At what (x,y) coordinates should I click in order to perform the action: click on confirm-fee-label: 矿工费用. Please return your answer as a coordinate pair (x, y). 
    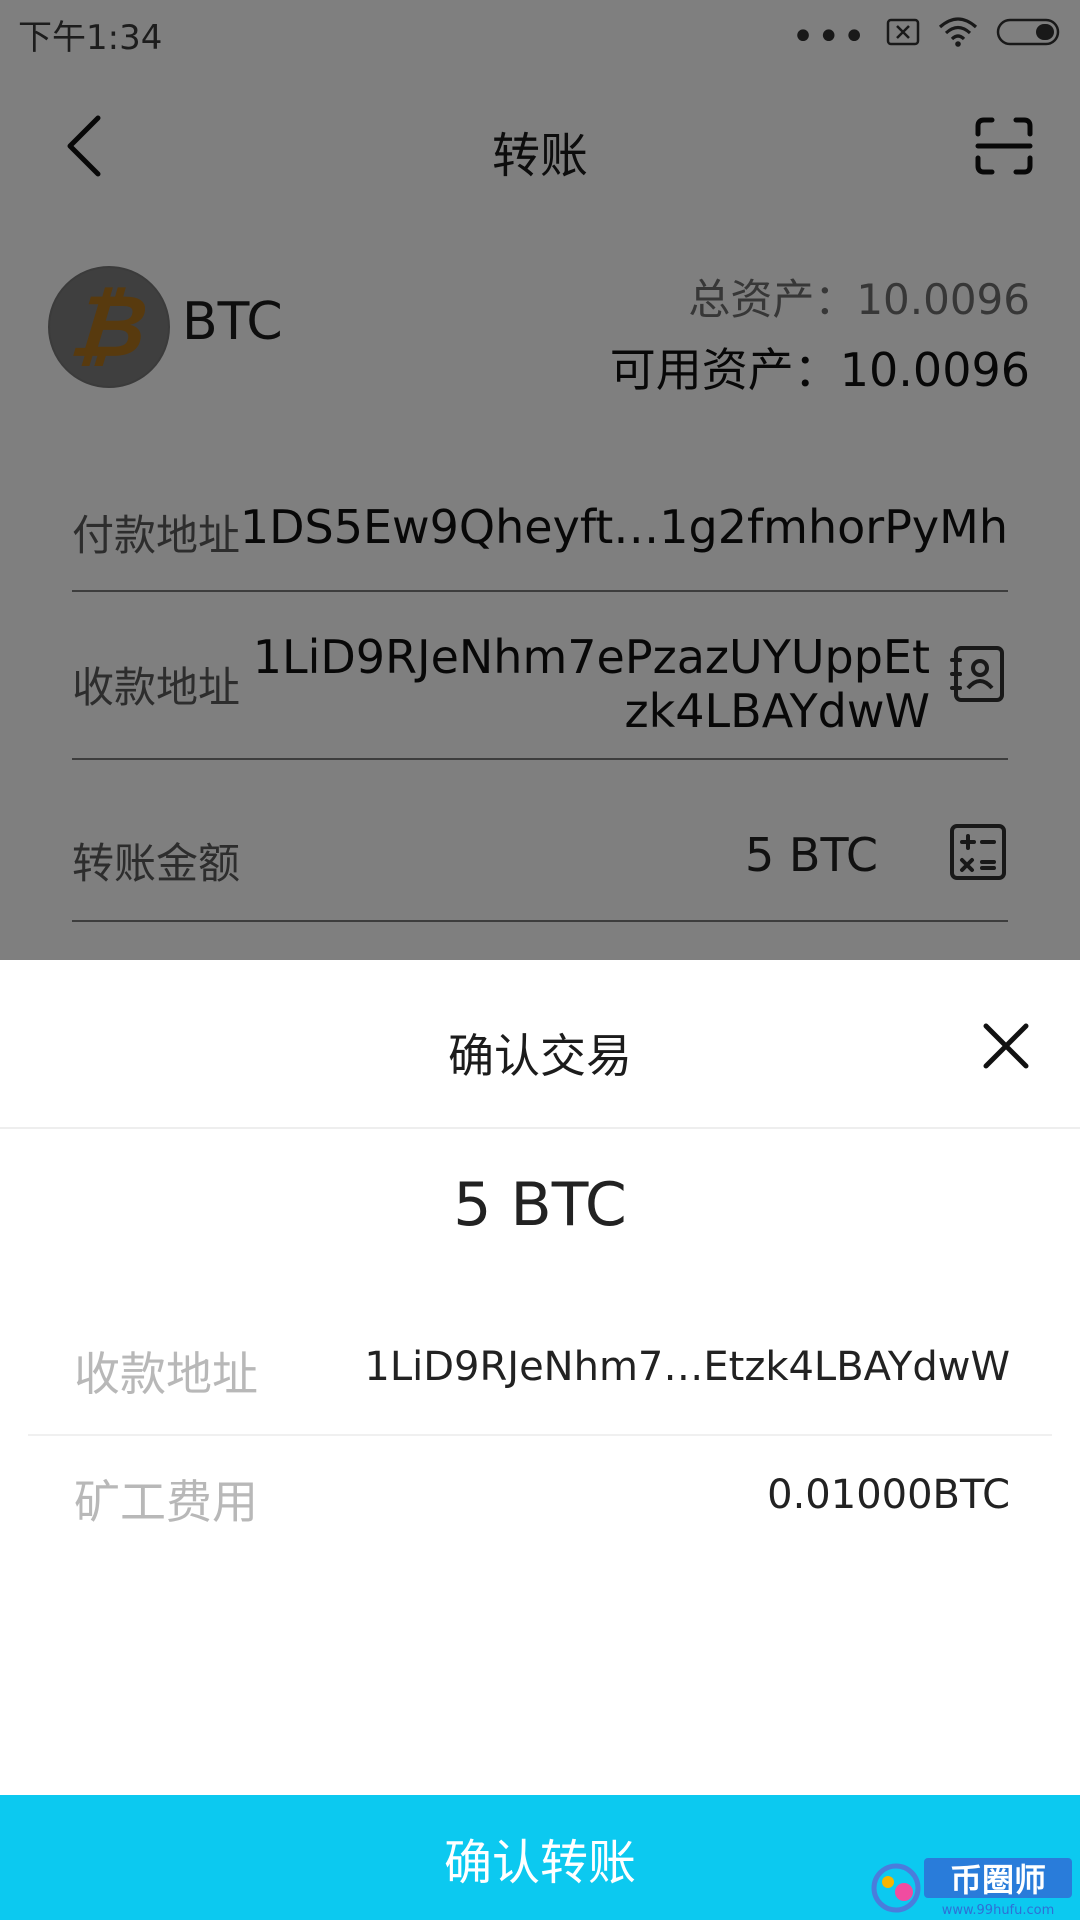
    Looking at the image, I should click on (166, 1502).